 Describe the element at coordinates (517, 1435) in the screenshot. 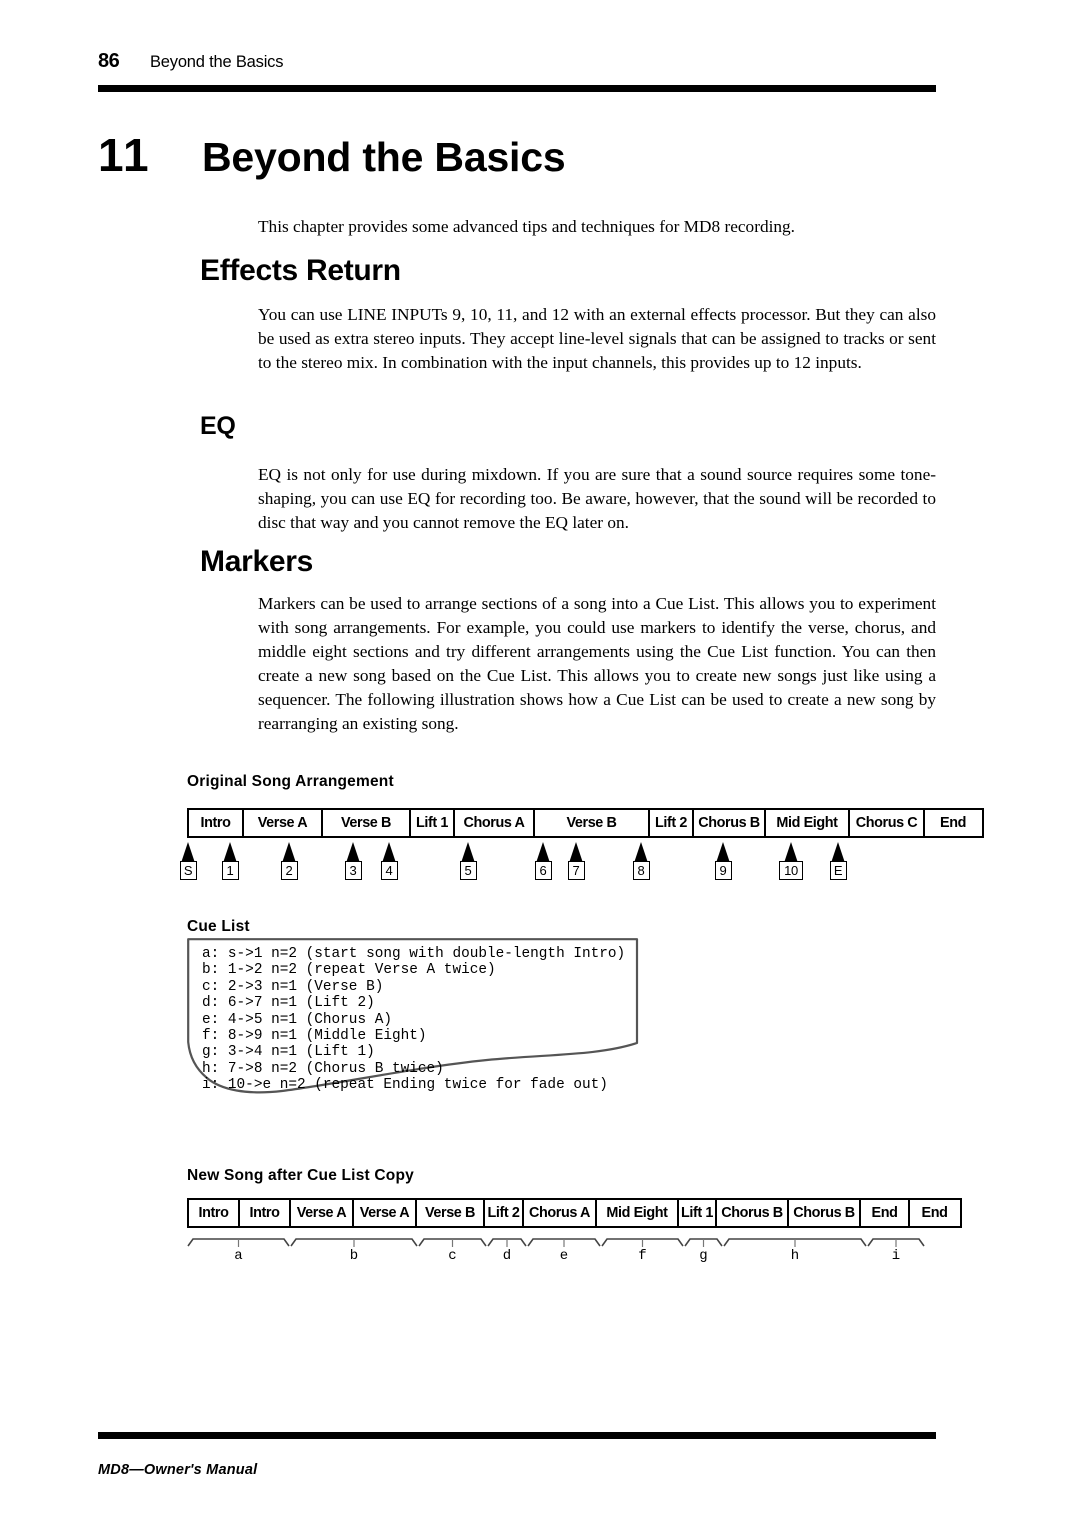

I see `footer-rule` at that location.